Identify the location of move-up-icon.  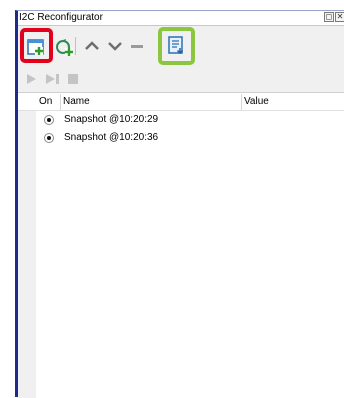
(92, 46).